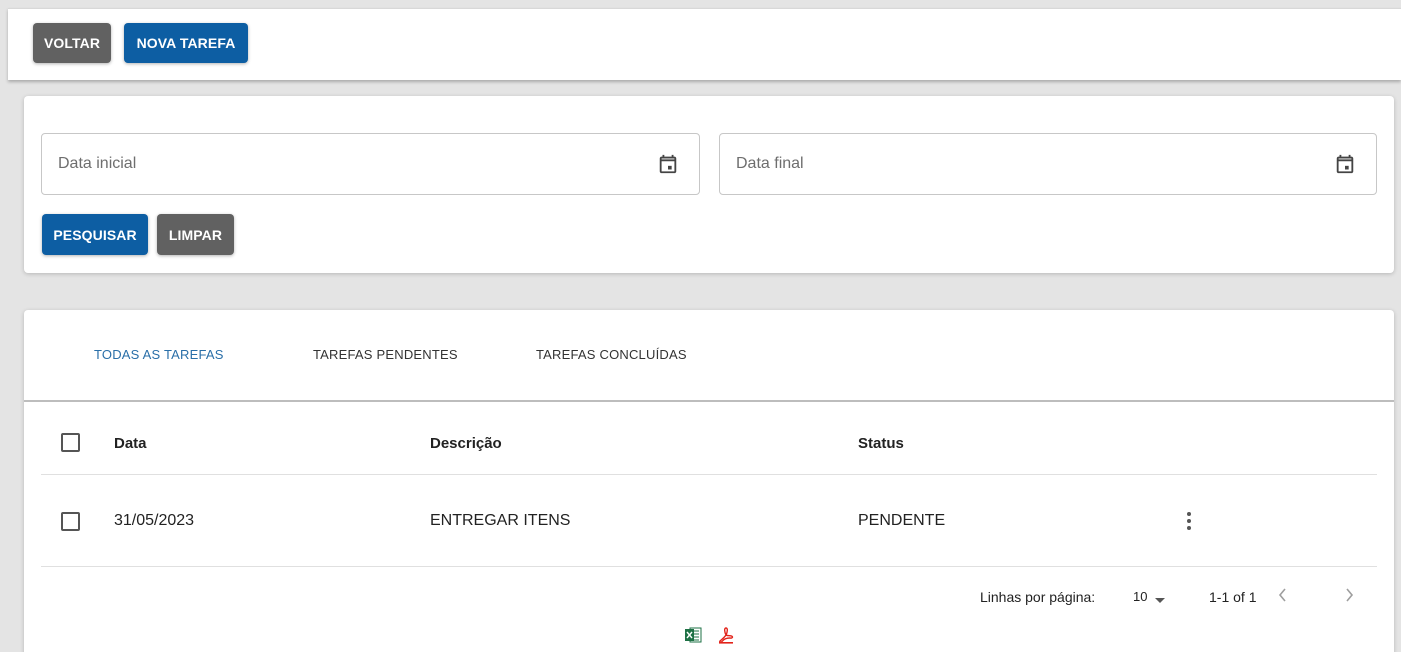 This screenshot has height=652, width=1401. I want to click on tab-completed-tasks: TAREFAS CONCLUÍDAS, so click(611, 354).